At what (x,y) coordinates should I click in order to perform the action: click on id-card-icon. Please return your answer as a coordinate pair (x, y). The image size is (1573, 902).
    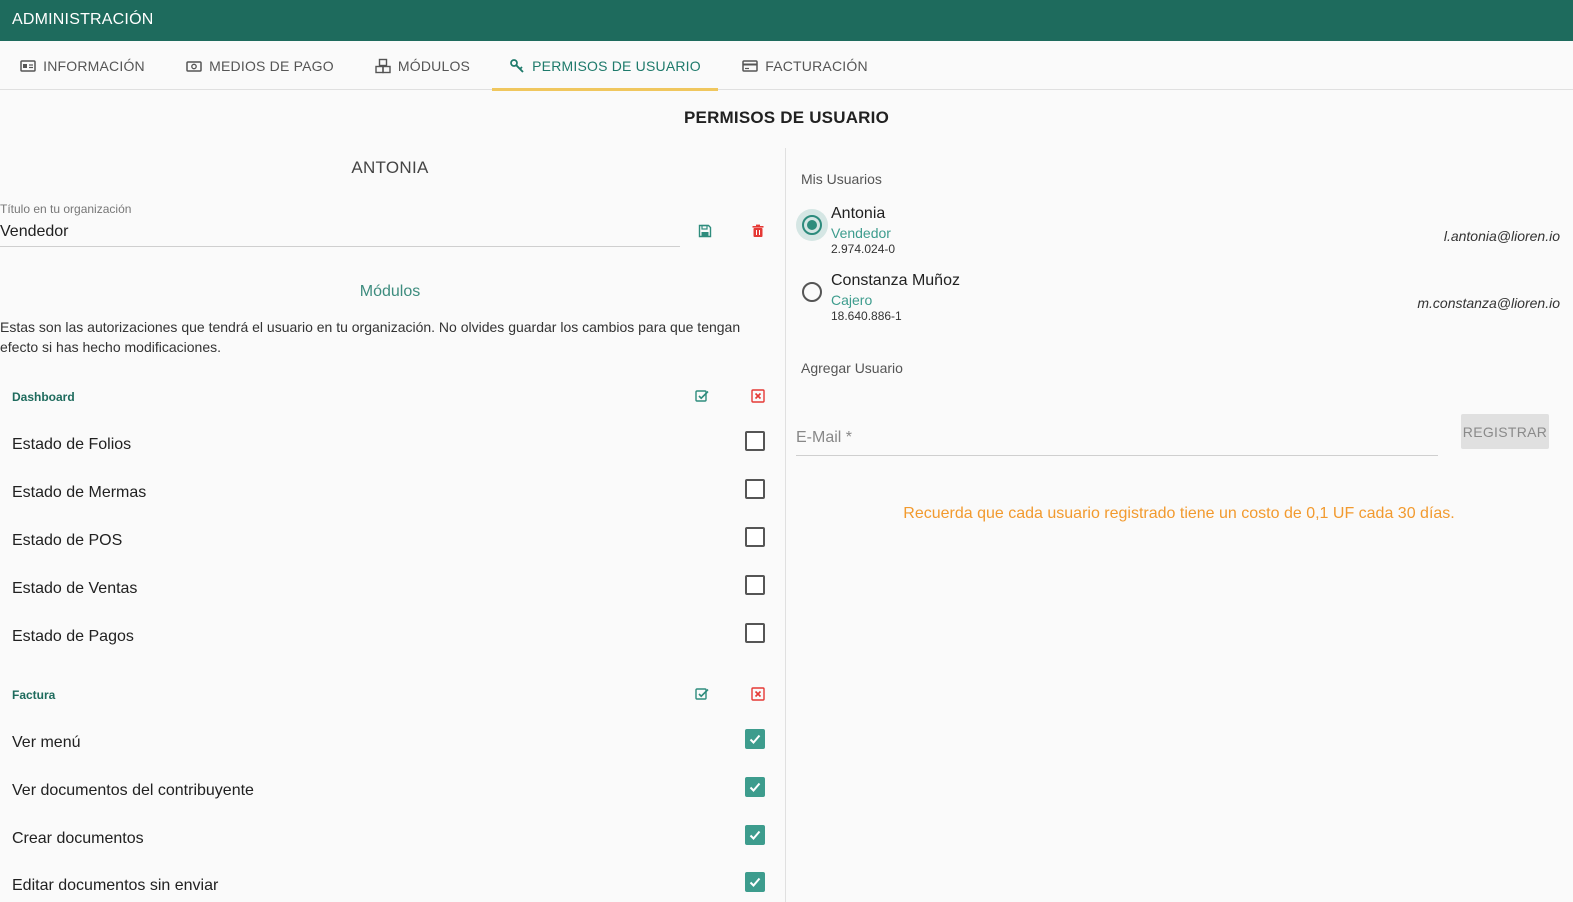
    Looking at the image, I should click on (28, 65).